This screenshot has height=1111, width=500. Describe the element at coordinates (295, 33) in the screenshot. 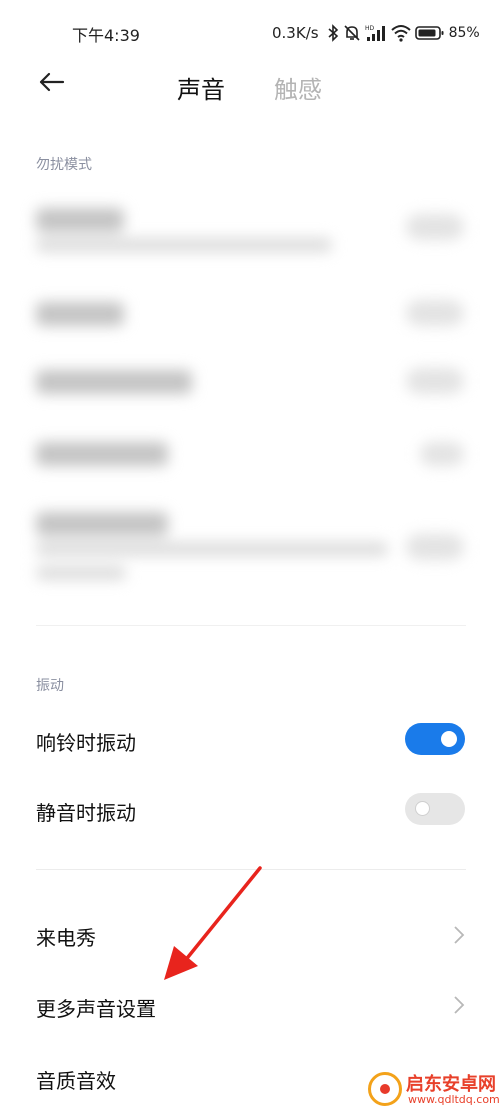

I see `network-speed: 0.3K/s` at that location.